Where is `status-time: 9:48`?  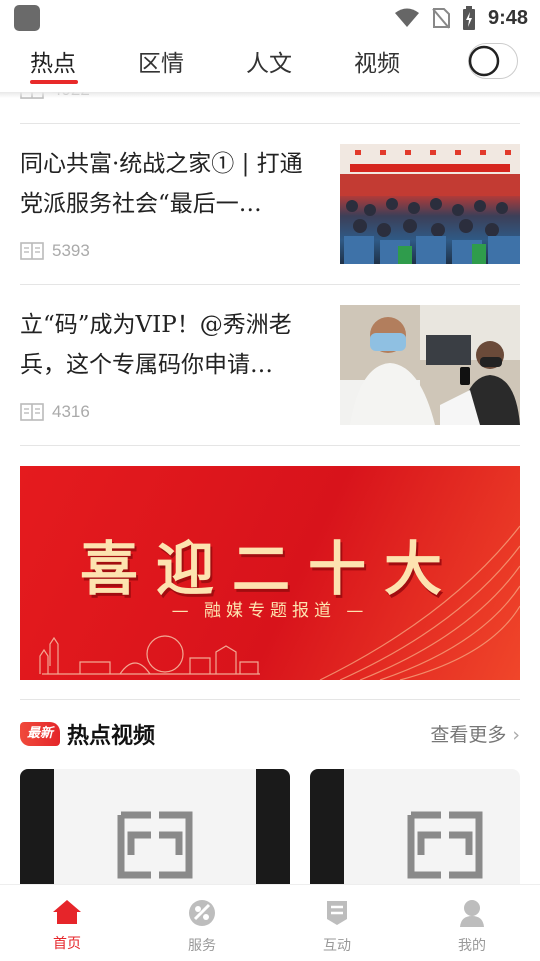
status-time: 9:48 is located at coordinates (507, 17).